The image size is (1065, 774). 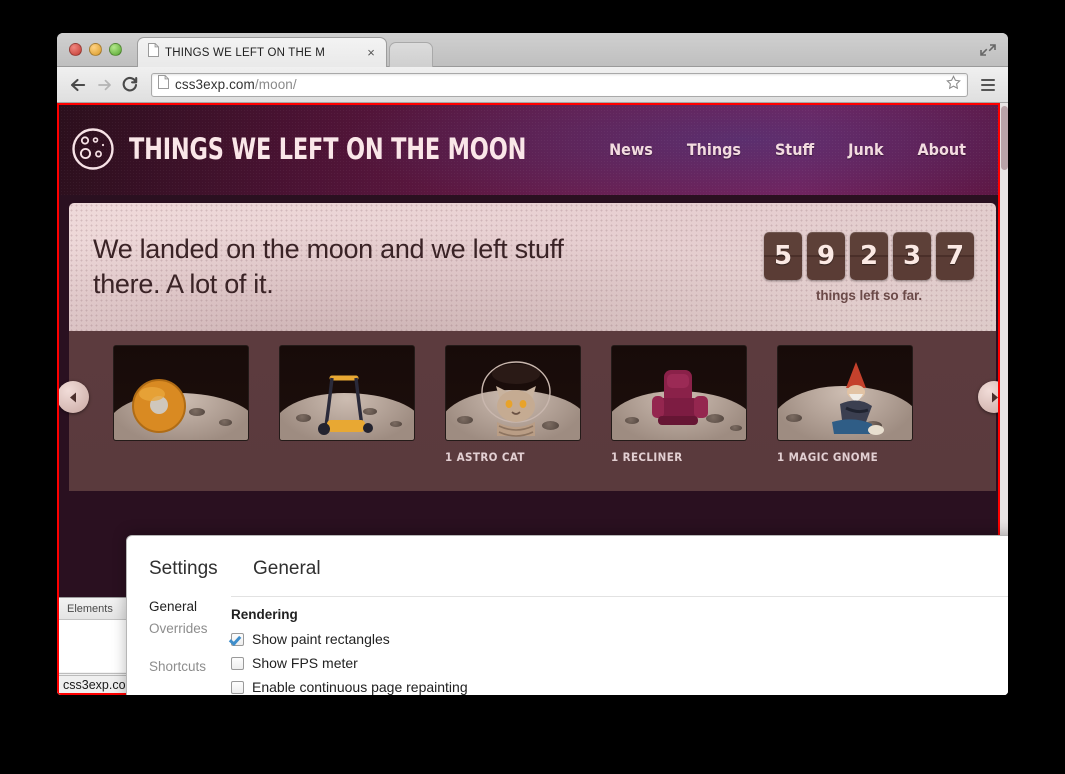 What do you see at coordinates (287, 568) in the screenshot?
I see `settings-section-title: General` at bounding box center [287, 568].